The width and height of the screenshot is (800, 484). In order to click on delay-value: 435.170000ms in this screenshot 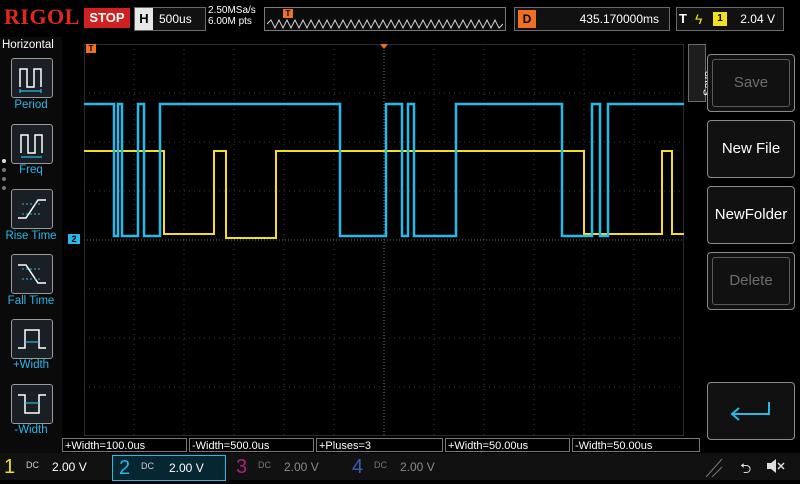, I will do `click(619, 19)`.